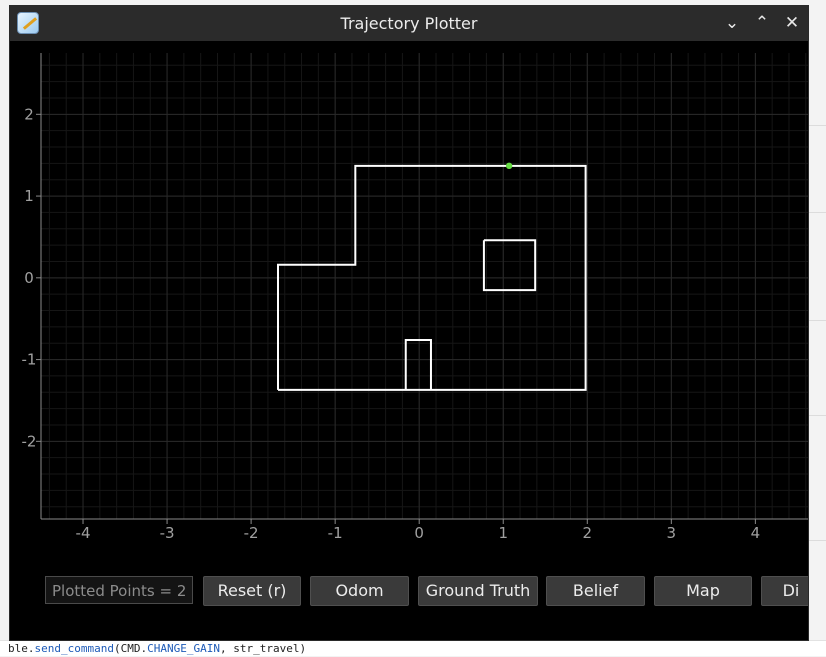 Image resolution: width=826 pixels, height=657 pixels. What do you see at coordinates (359, 591) in the screenshot?
I see `odom-button: Odom` at bounding box center [359, 591].